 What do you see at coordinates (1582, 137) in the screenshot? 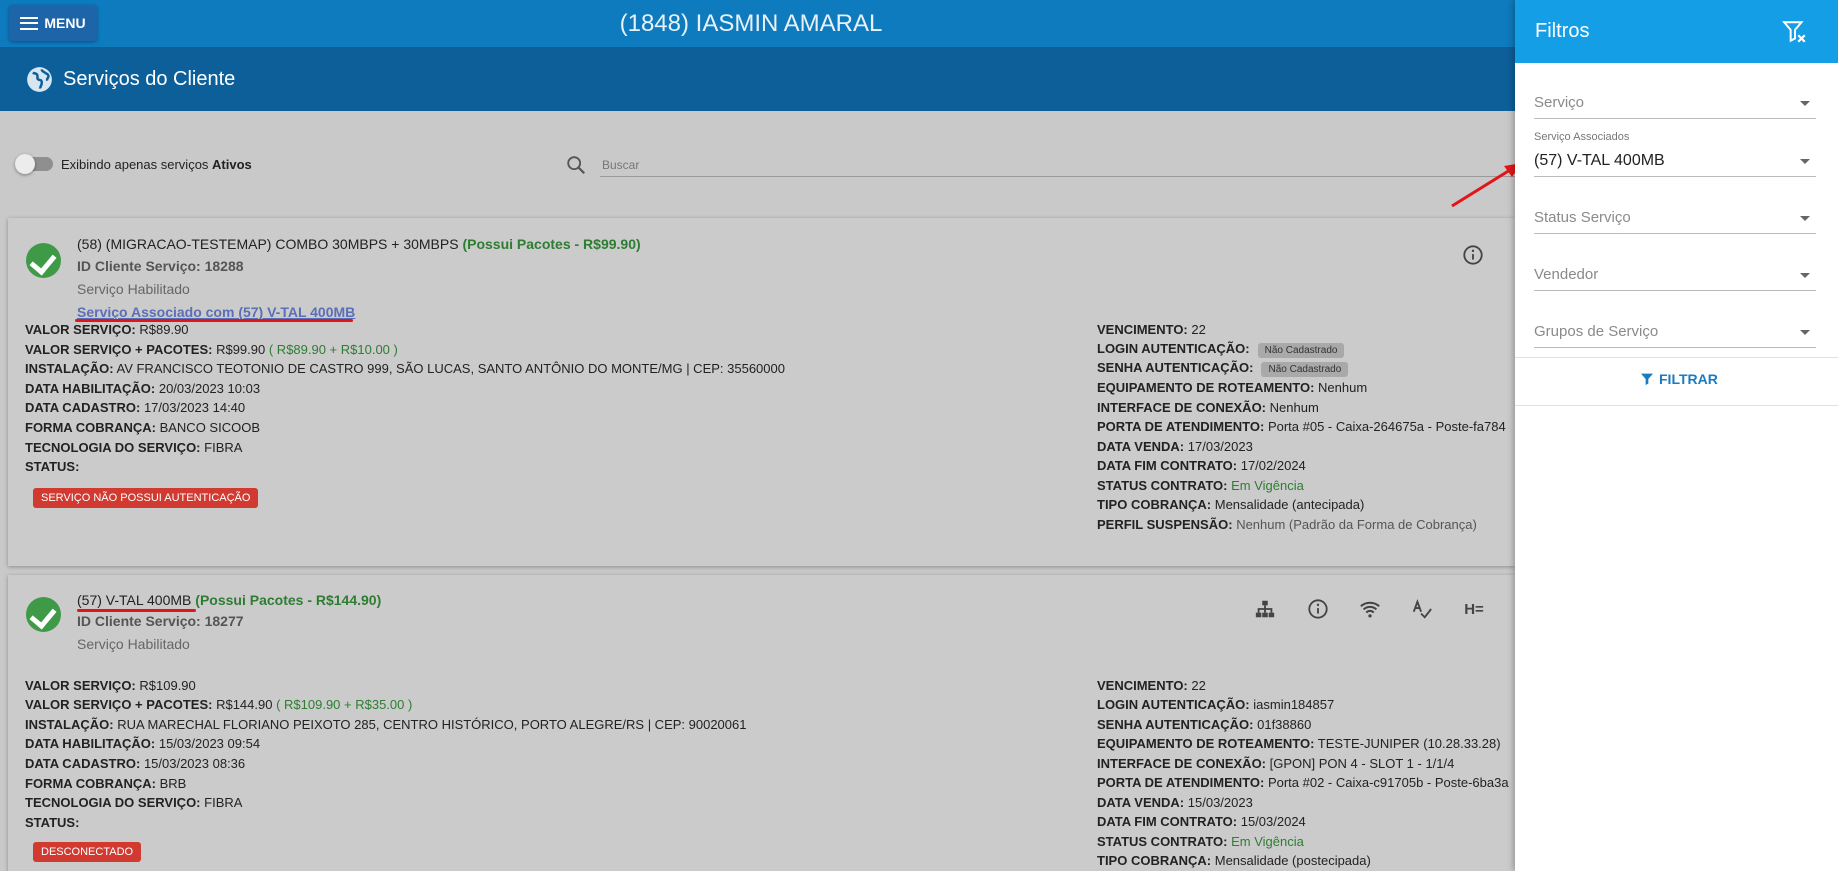
I see `servico-associados-label: Serviço Associados` at bounding box center [1582, 137].